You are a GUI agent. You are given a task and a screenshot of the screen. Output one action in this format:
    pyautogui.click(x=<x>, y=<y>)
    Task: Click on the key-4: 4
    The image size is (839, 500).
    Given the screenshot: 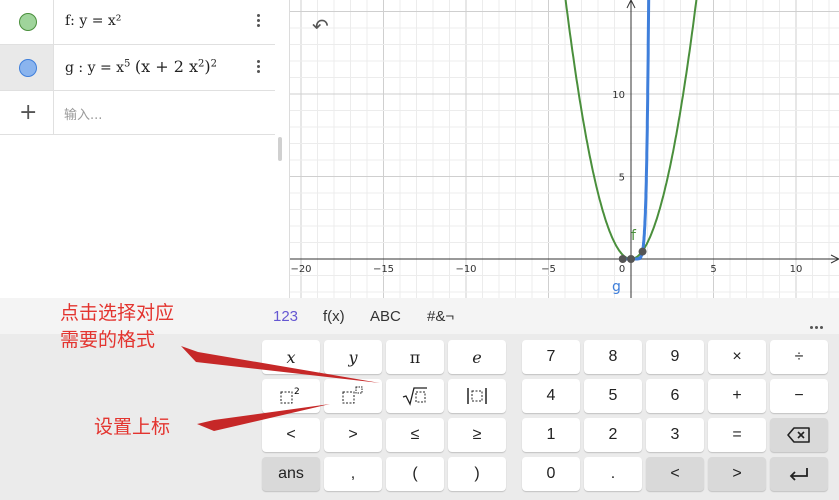 What is the action you would take?
    pyautogui.click(x=551, y=396)
    